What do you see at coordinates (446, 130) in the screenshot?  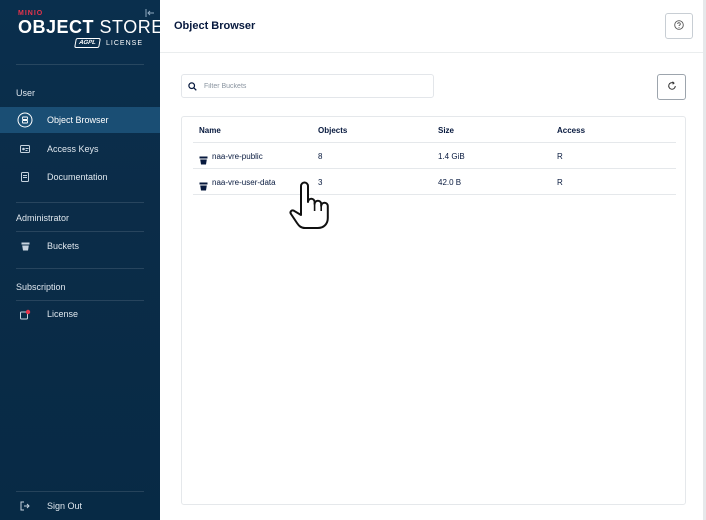 I see `column-header-size: Size` at bounding box center [446, 130].